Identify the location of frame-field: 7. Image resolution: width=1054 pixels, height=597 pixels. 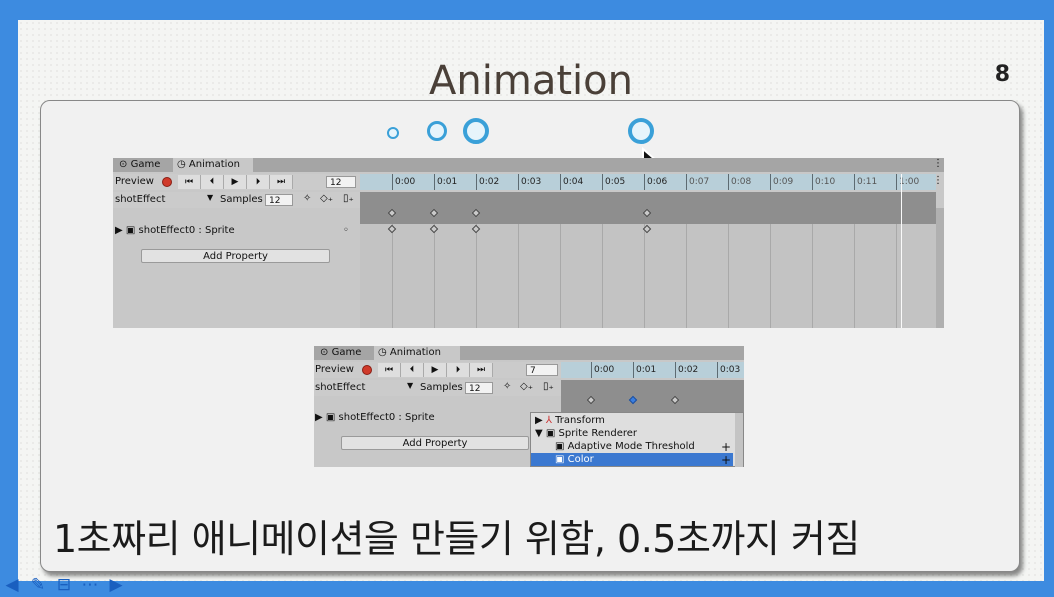
(542, 370).